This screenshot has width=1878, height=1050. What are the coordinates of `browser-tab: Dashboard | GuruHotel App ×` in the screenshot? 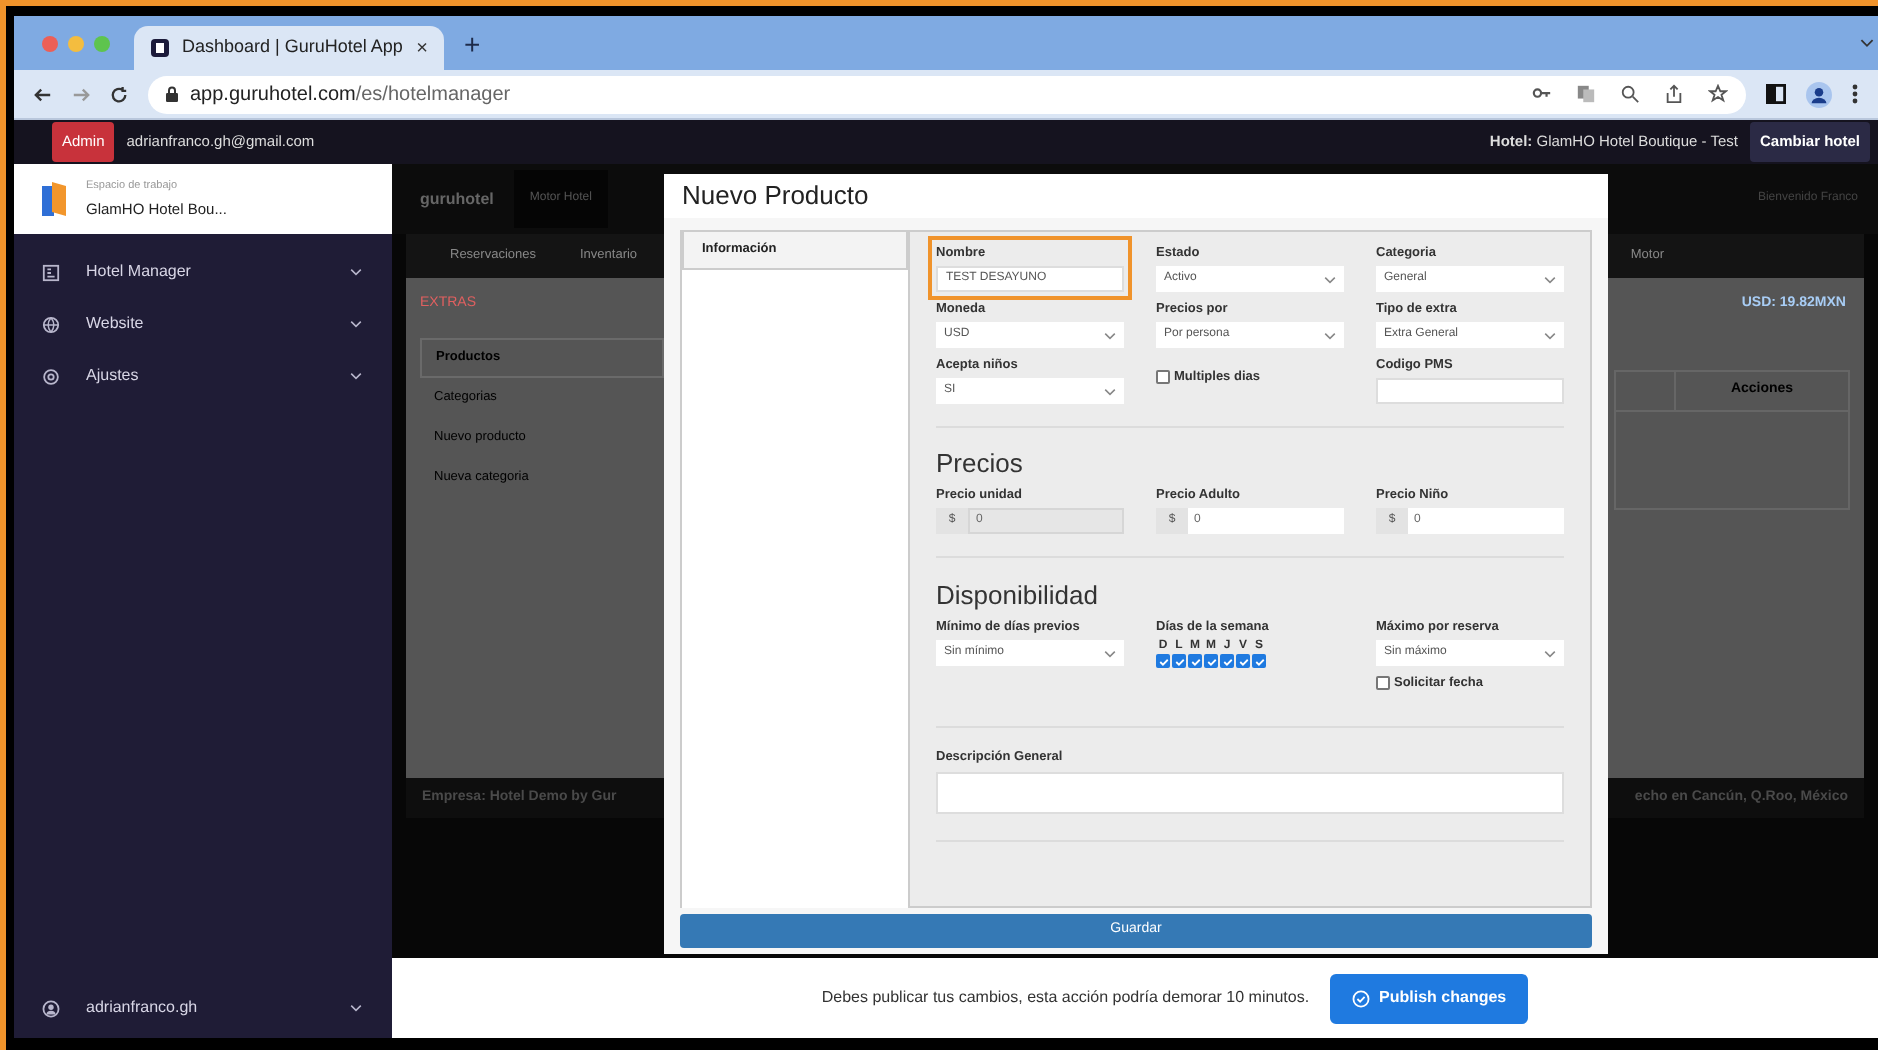 It's located at (289, 48).